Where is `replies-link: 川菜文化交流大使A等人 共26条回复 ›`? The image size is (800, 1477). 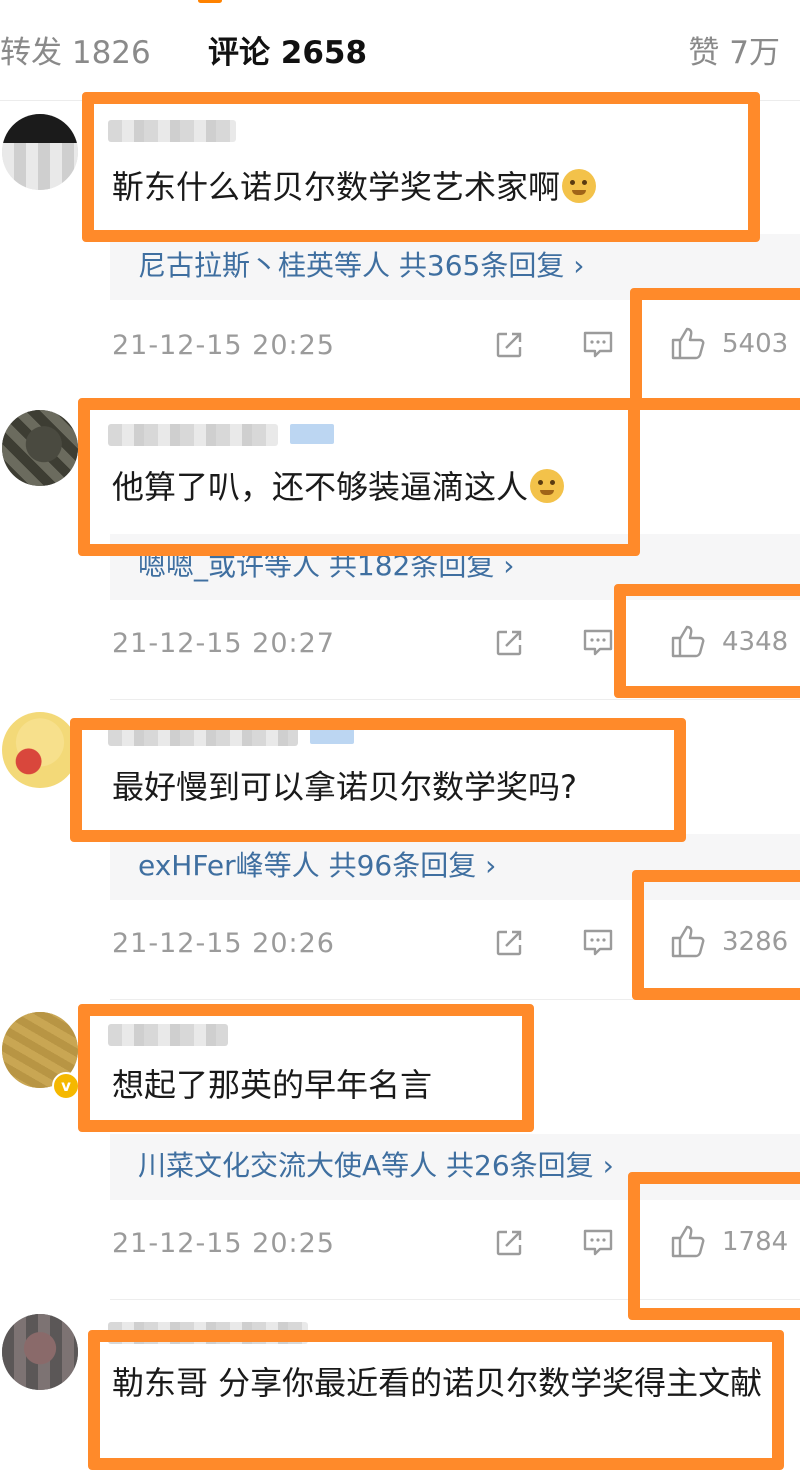 replies-link: 川菜文化交流大使A等人 共26条回复 › is located at coordinates (376, 1166).